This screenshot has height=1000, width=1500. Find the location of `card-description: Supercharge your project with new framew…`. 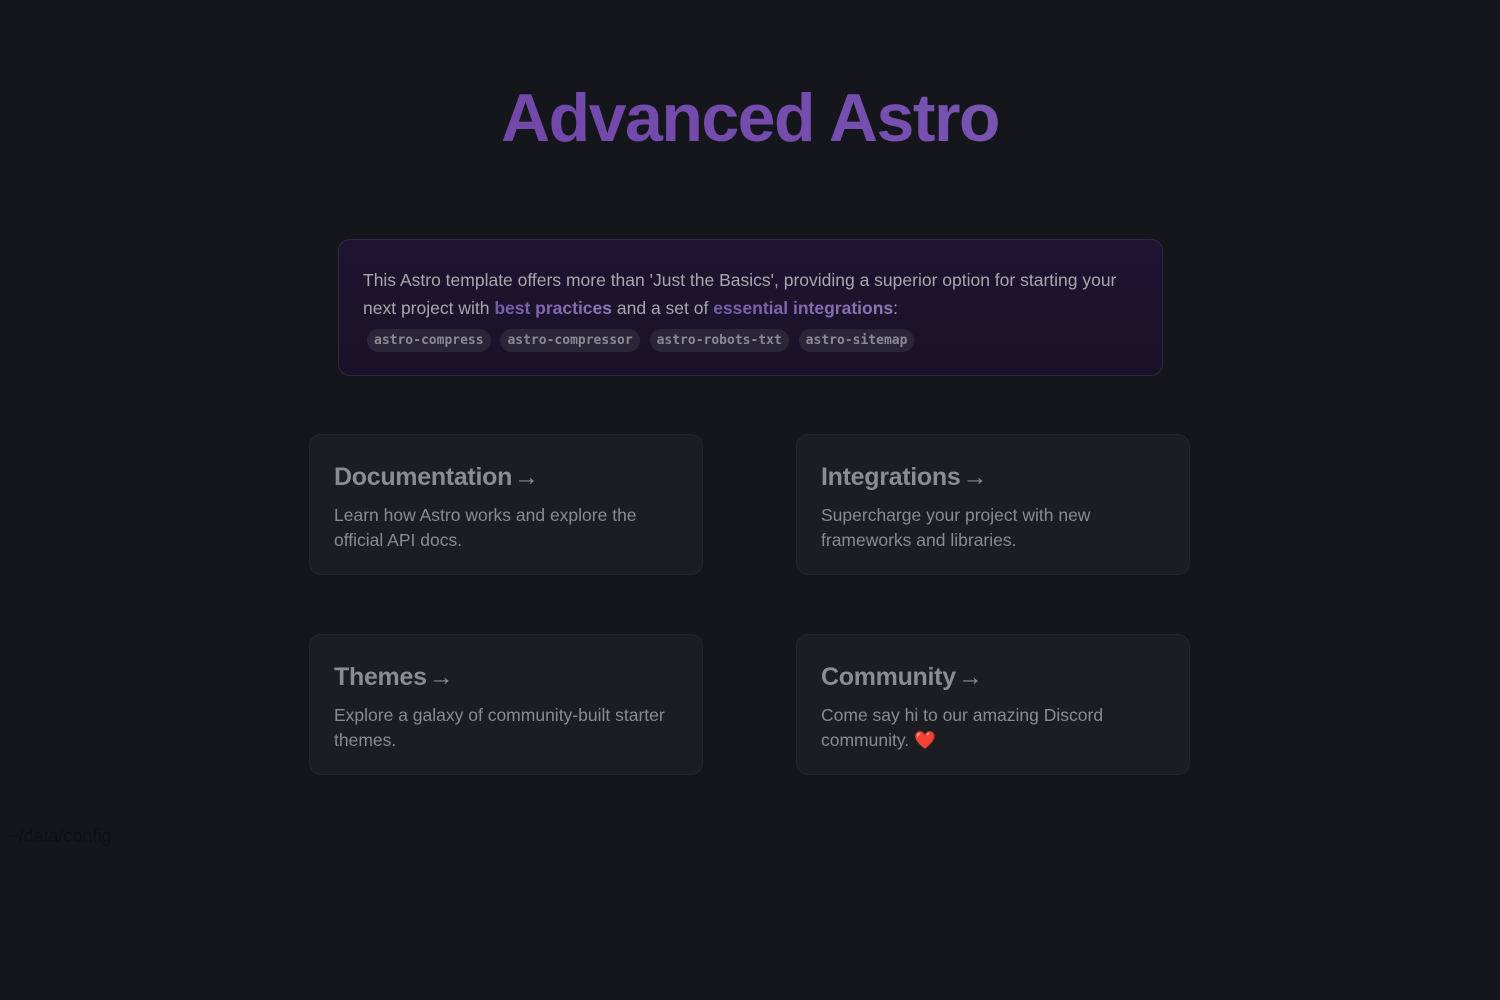

card-description: Supercharge your project with new framew… is located at coordinates (956, 527).